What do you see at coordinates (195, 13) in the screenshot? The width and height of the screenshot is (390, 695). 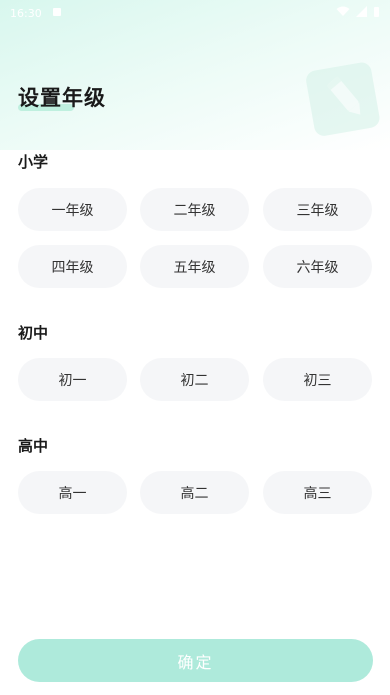 I see `status-bar: 16:30` at bounding box center [195, 13].